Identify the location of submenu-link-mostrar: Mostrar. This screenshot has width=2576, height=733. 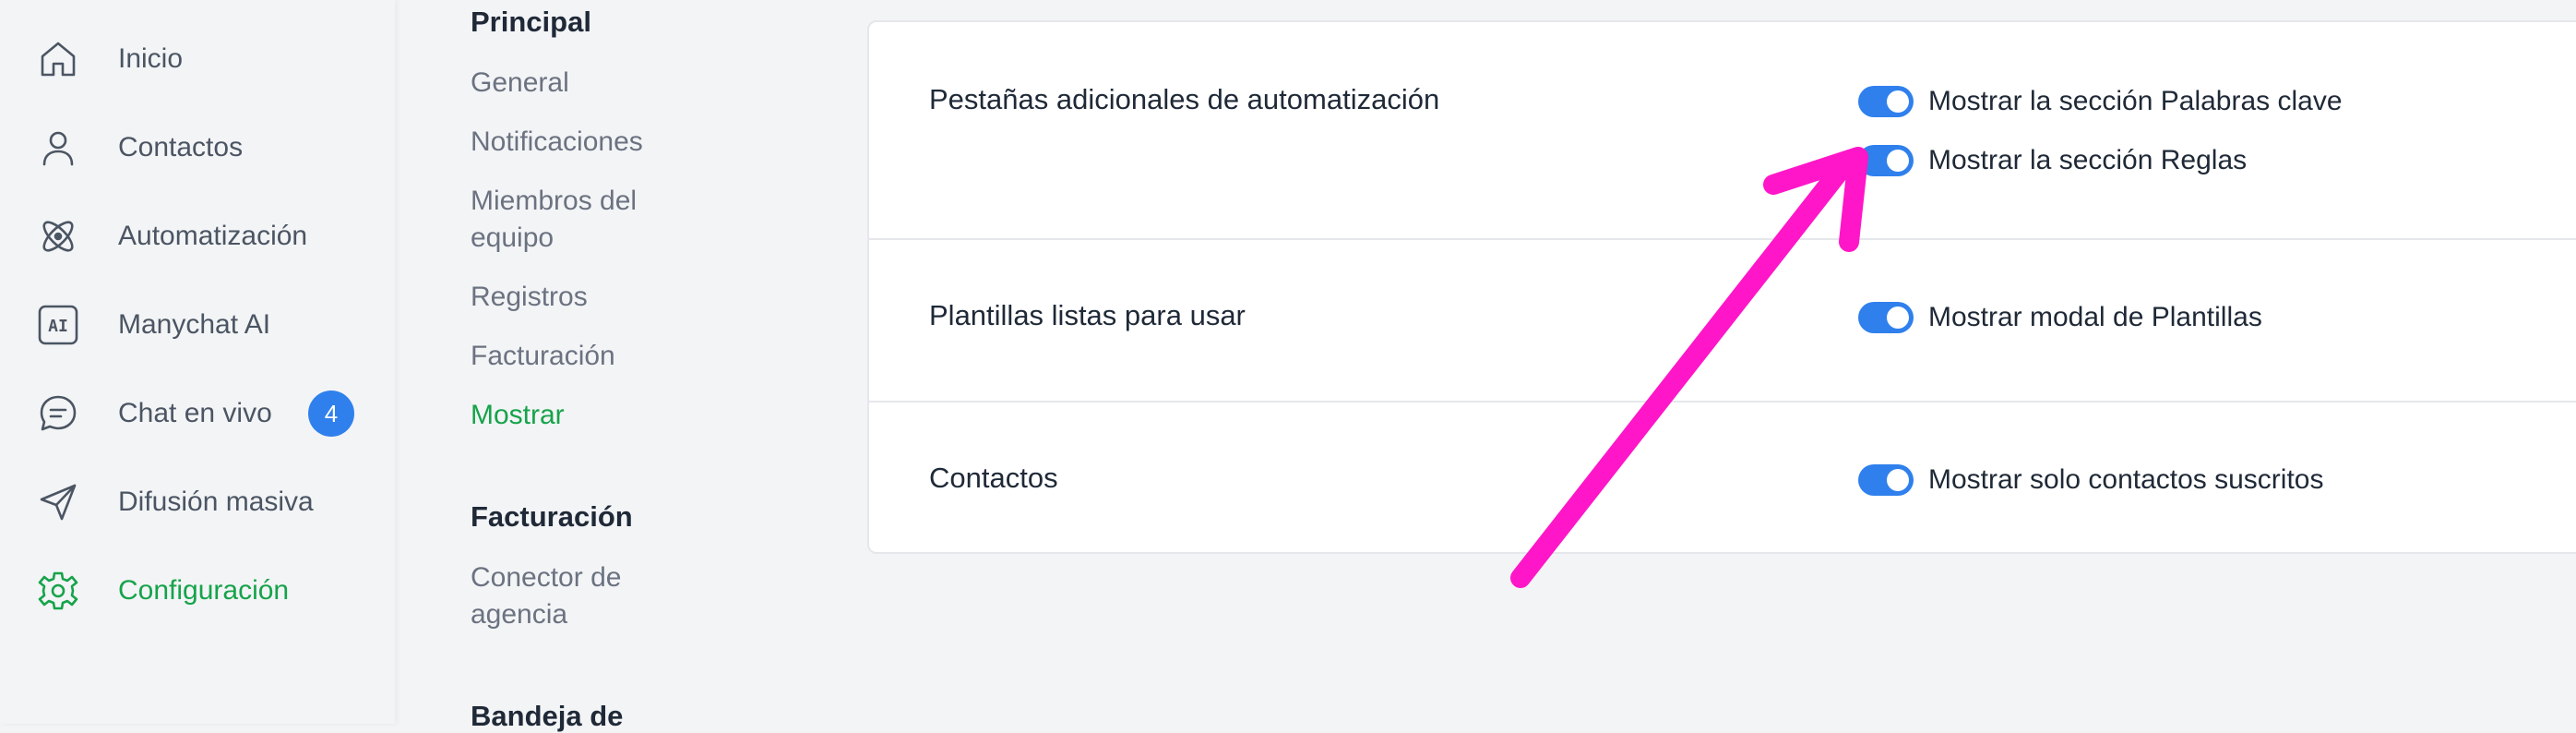
(590, 415).